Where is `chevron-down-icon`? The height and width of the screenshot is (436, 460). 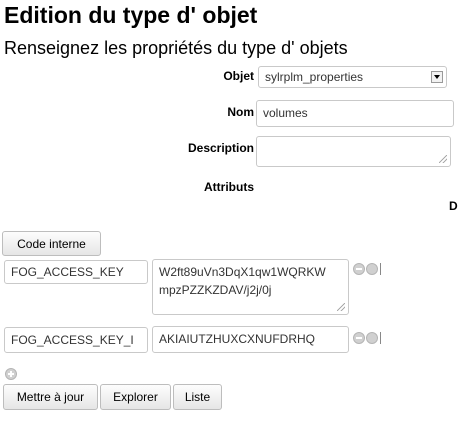 chevron-down-icon is located at coordinates (437, 77).